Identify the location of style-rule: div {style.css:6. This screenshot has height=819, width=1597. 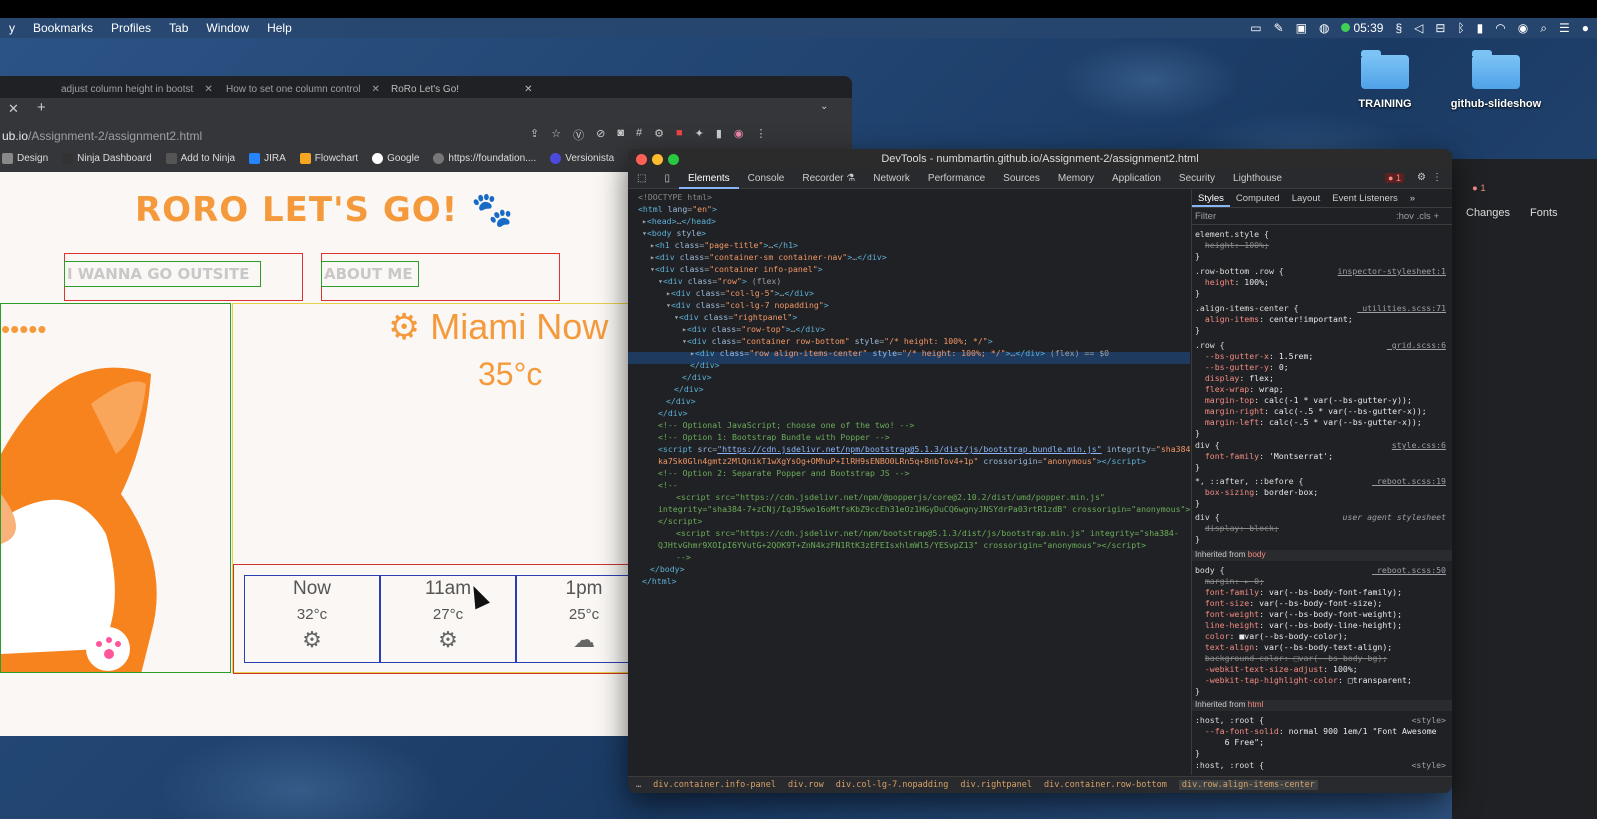
(1322, 445).